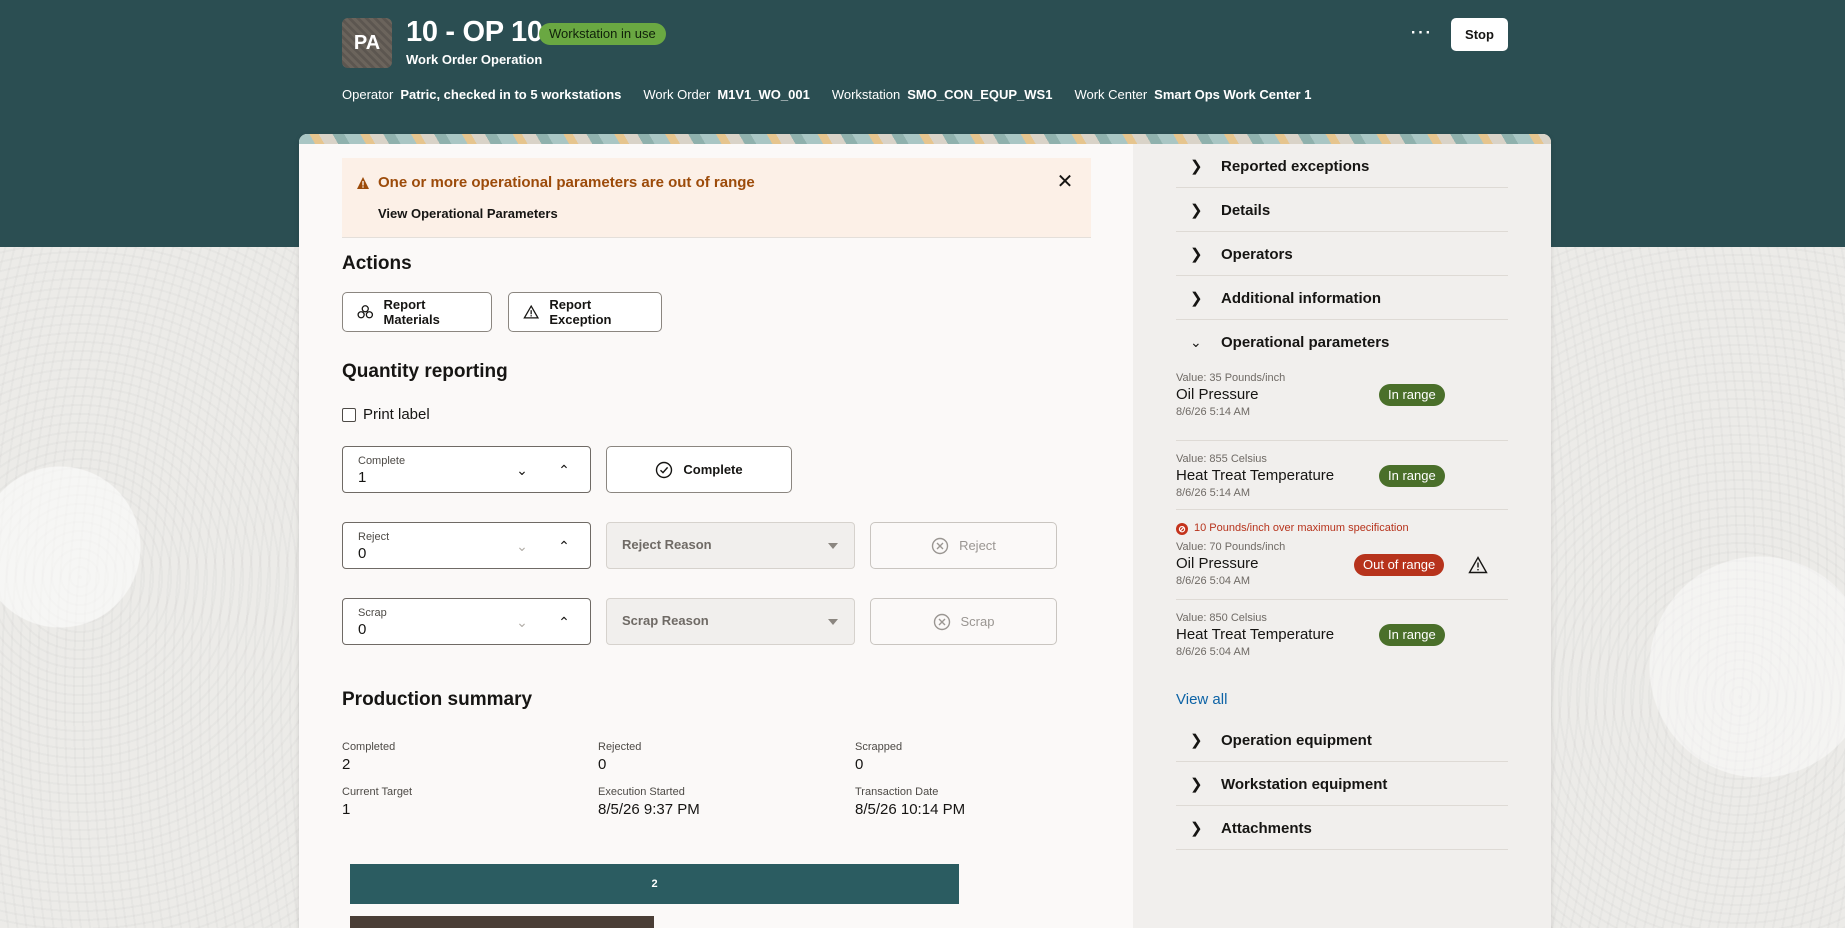 The height and width of the screenshot is (928, 1845). I want to click on report-exception-button: Report Exception, so click(585, 312).